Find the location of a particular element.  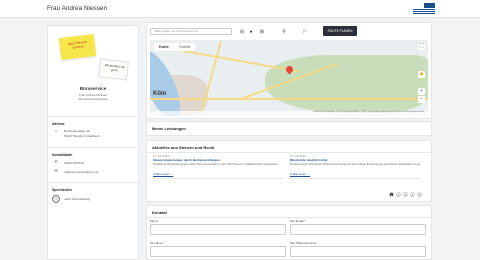

email-link: andrea.niessen@gmx.de is located at coordinates (81, 172).